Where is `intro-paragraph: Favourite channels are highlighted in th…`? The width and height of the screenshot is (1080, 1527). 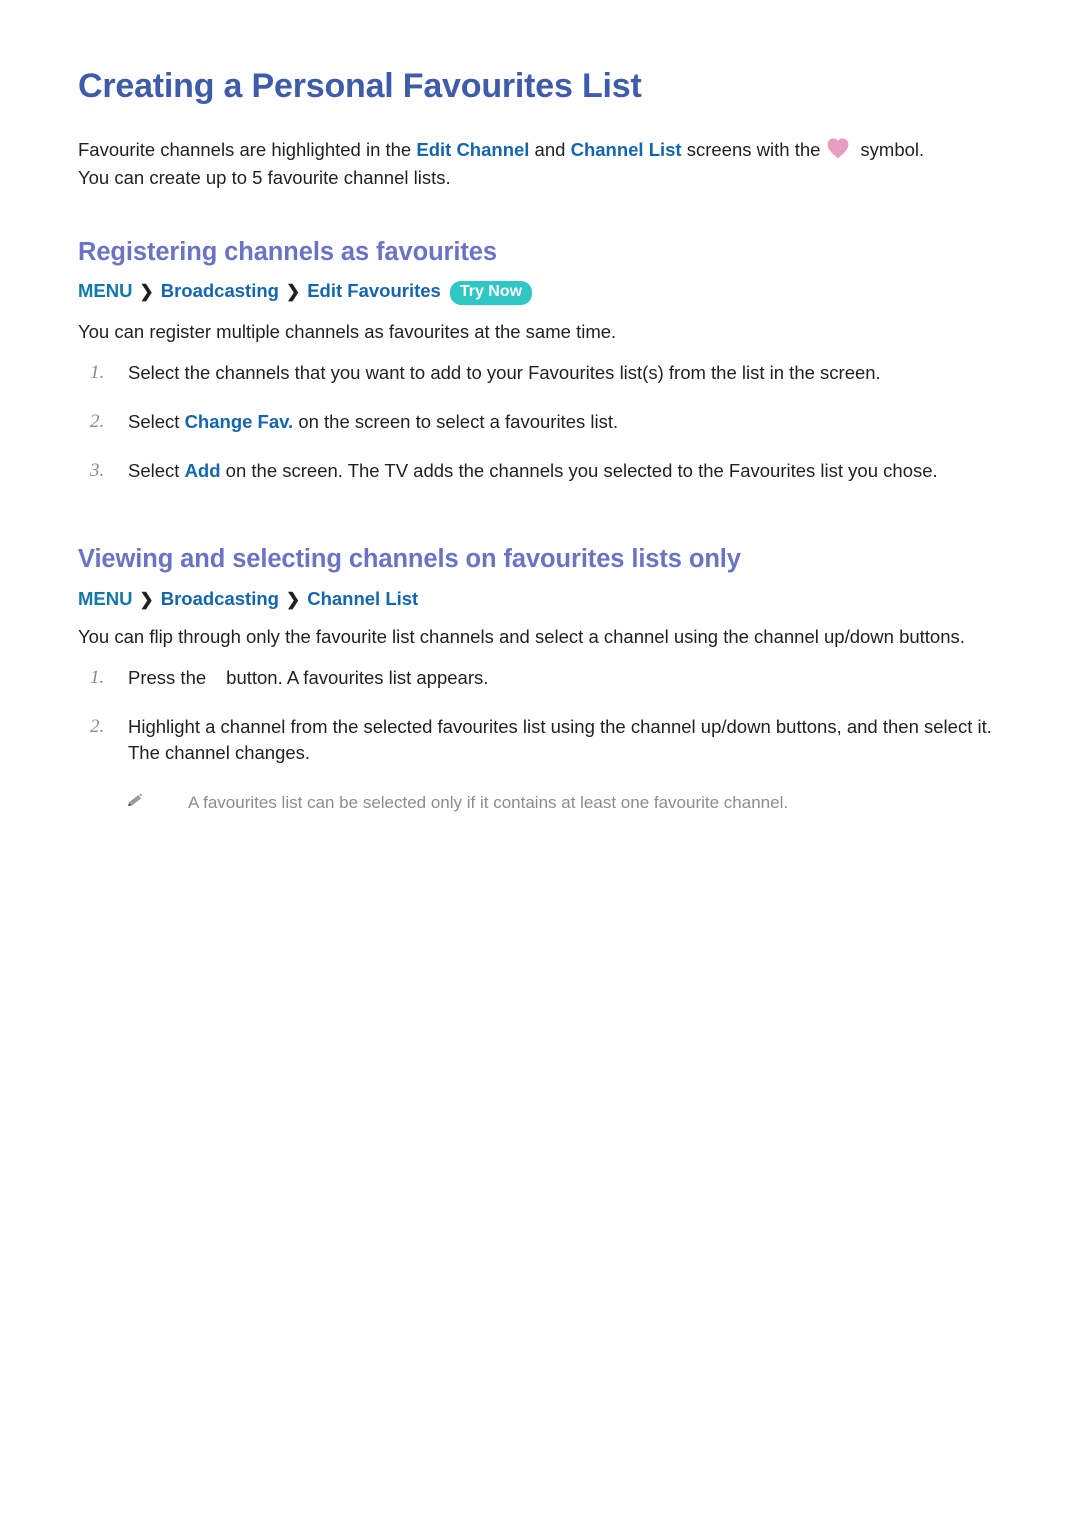 intro-paragraph: Favourite channels are highlighted in th… is located at coordinates (540, 164).